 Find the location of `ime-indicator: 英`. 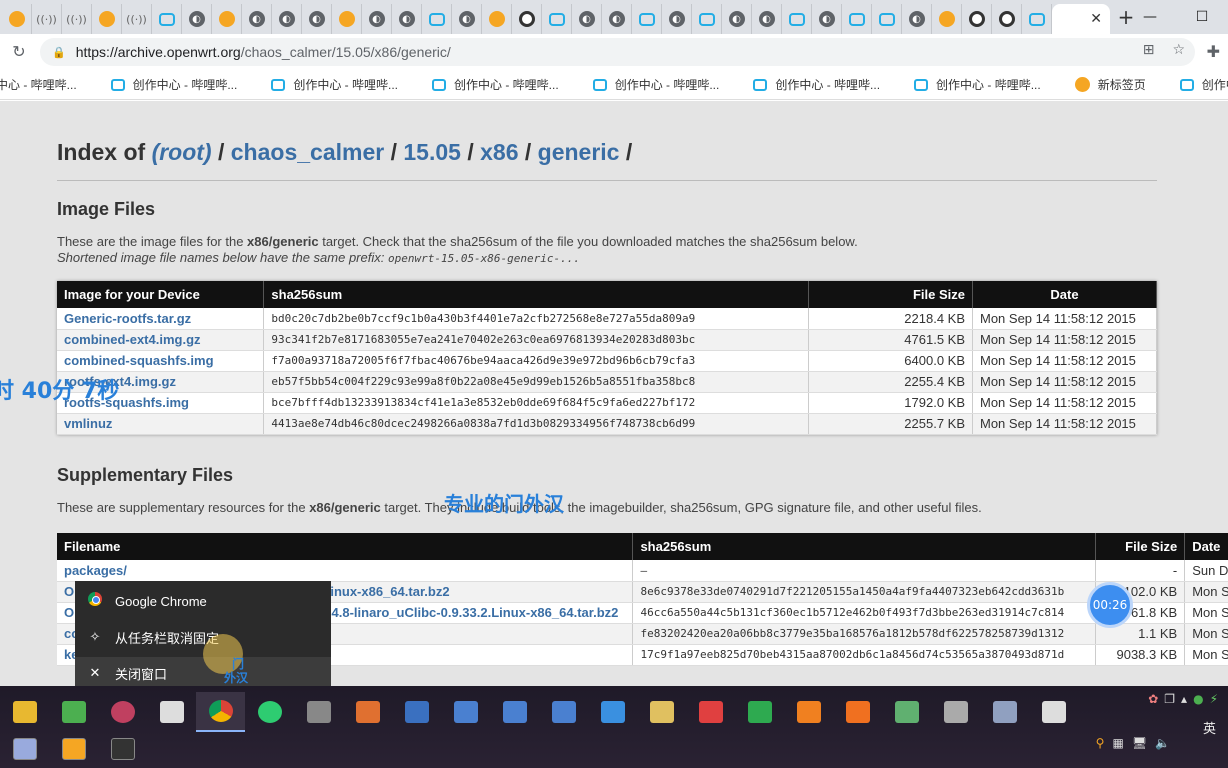

ime-indicator: 英 is located at coordinates (1209, 727).